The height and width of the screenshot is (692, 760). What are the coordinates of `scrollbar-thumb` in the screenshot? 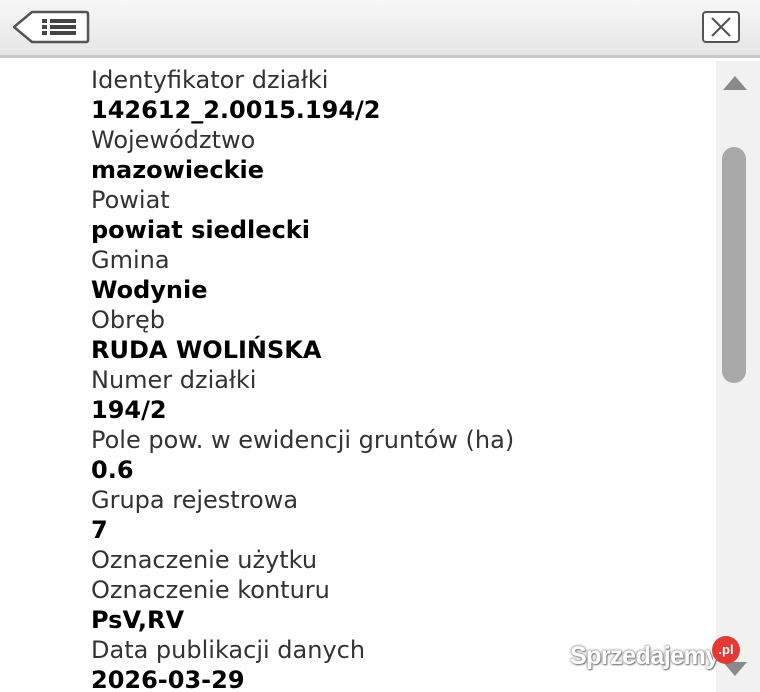 It's located at (734, 265).